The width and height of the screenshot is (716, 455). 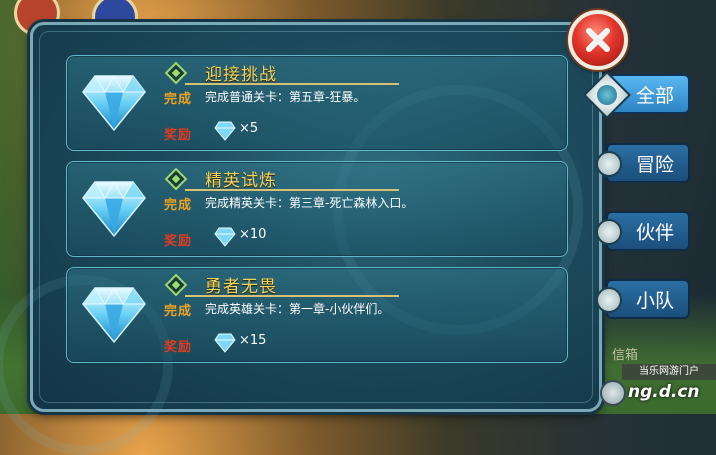 I want to click on reward-count: ×10, so click(x=253, y=234).